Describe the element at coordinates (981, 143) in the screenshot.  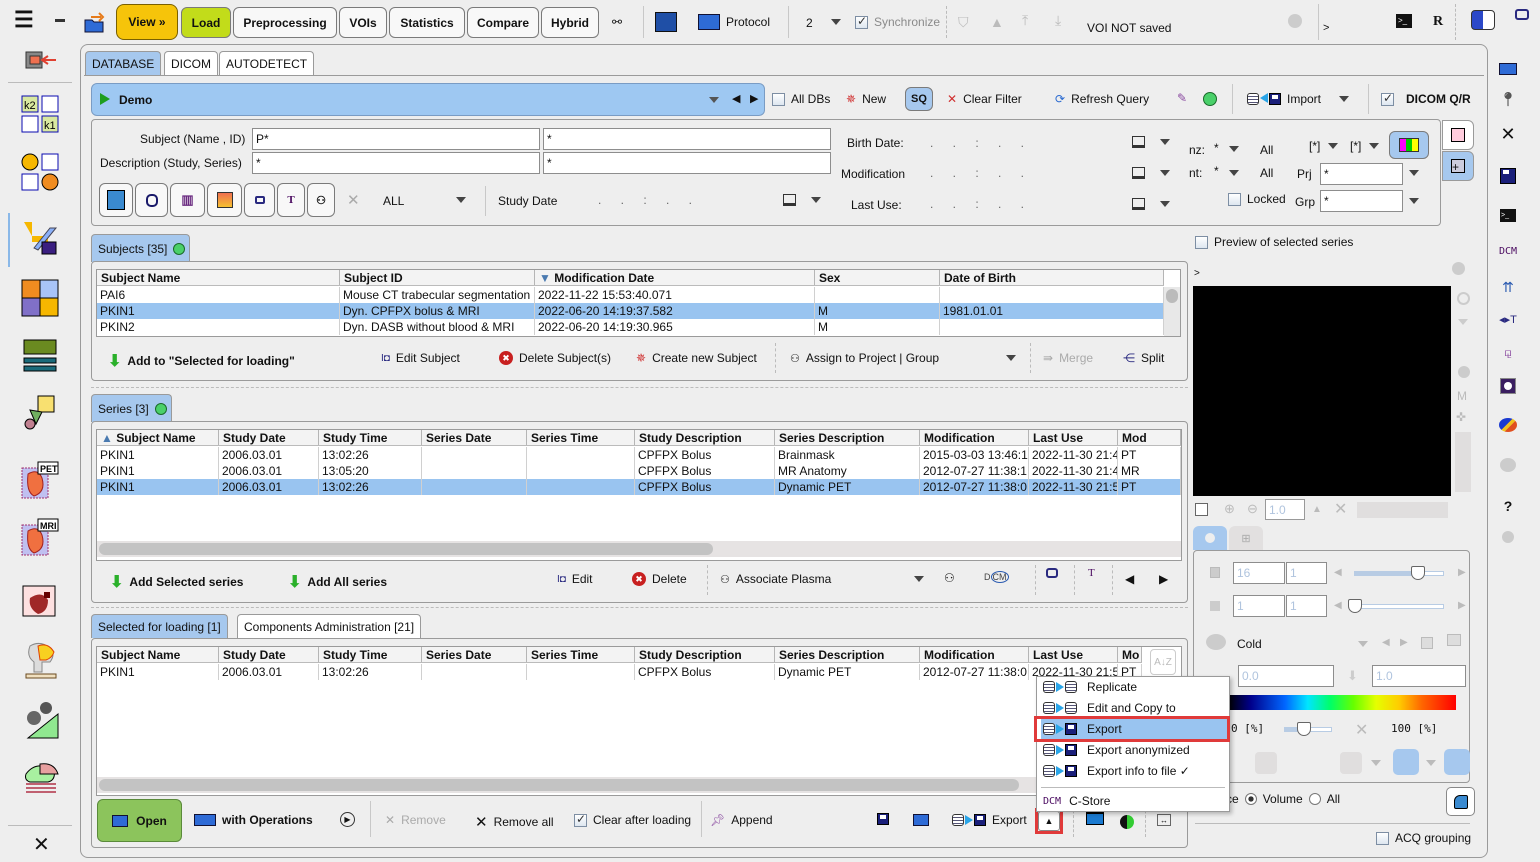
I see `birth-date-range: . .` at that location.